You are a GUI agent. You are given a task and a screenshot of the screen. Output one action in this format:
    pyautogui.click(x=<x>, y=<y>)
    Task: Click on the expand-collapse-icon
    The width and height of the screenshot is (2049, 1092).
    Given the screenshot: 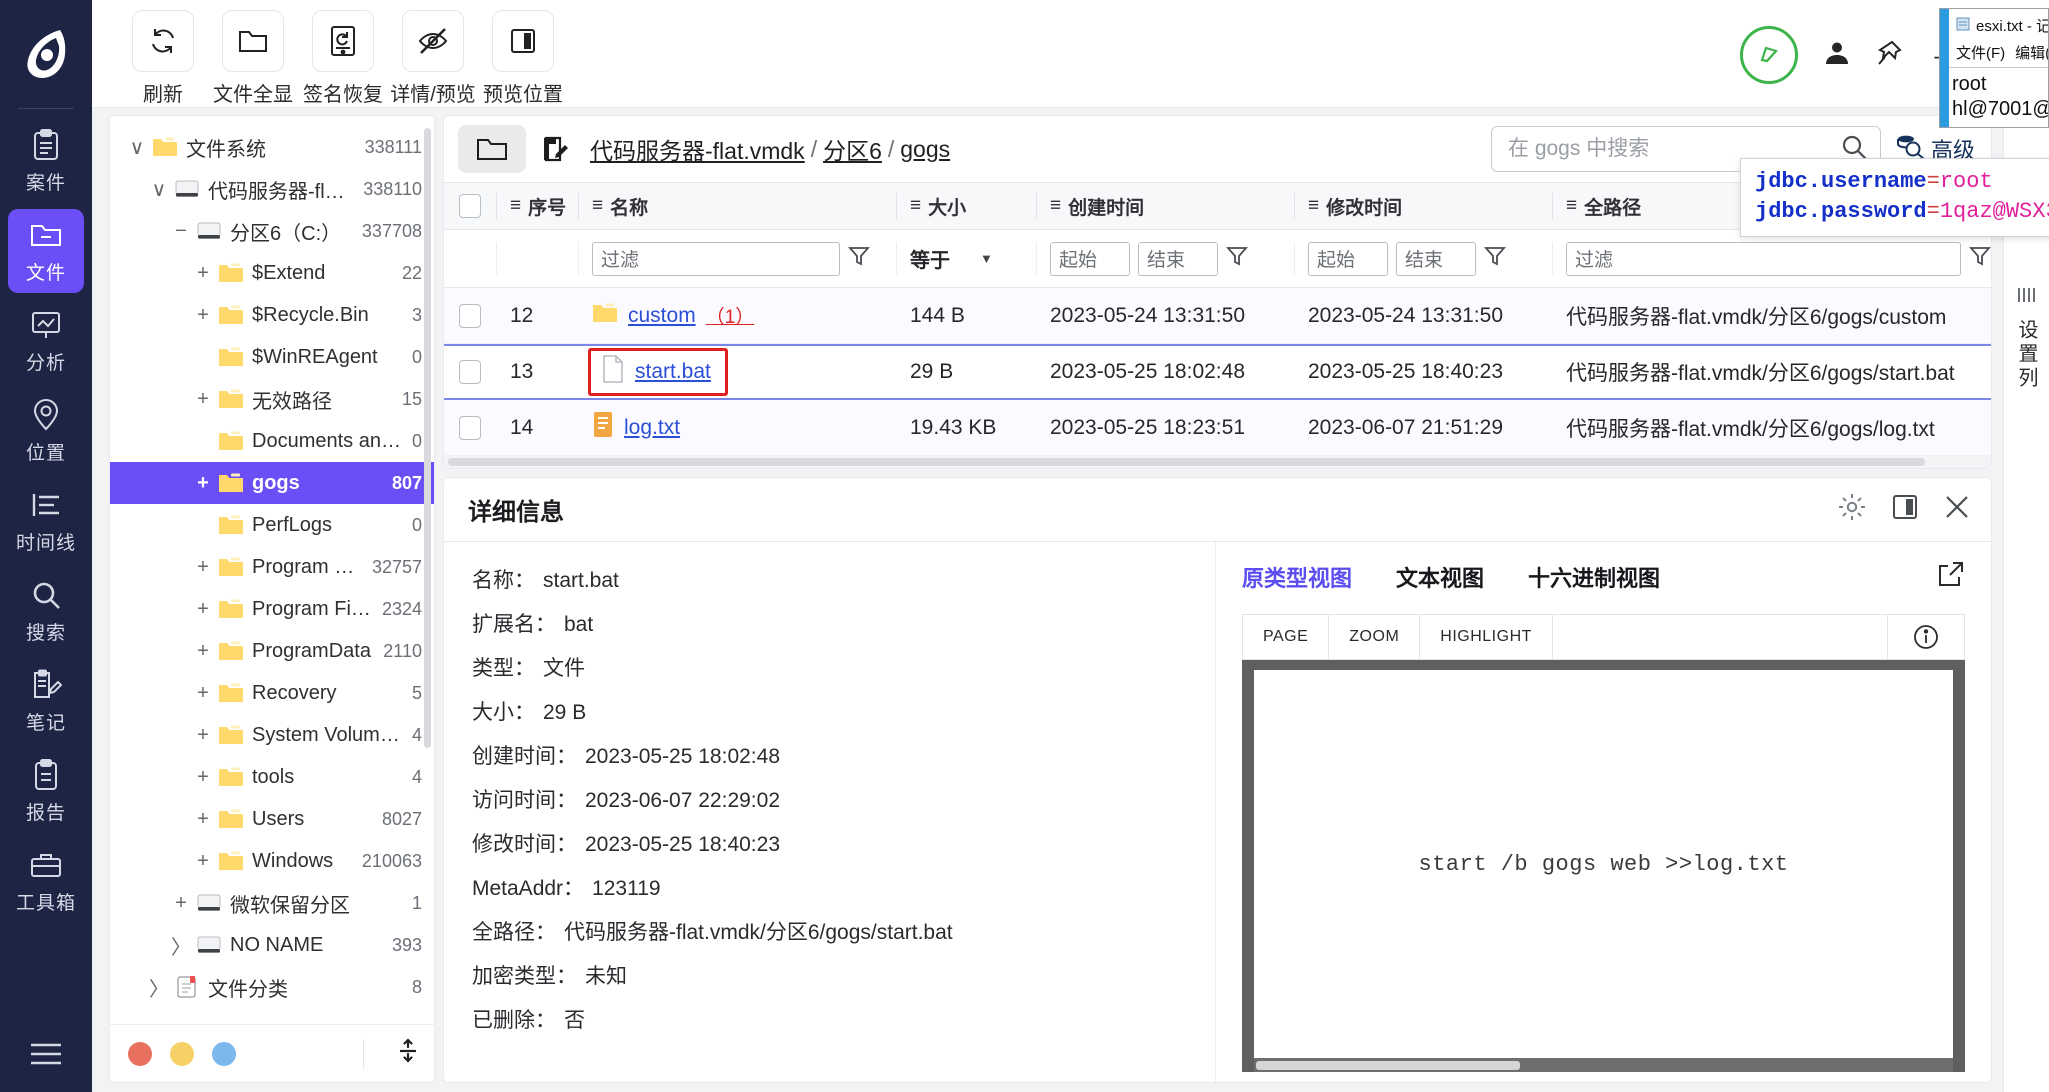 What is the action you would take?
    pyautogui.click(x=408, y=1053)
    